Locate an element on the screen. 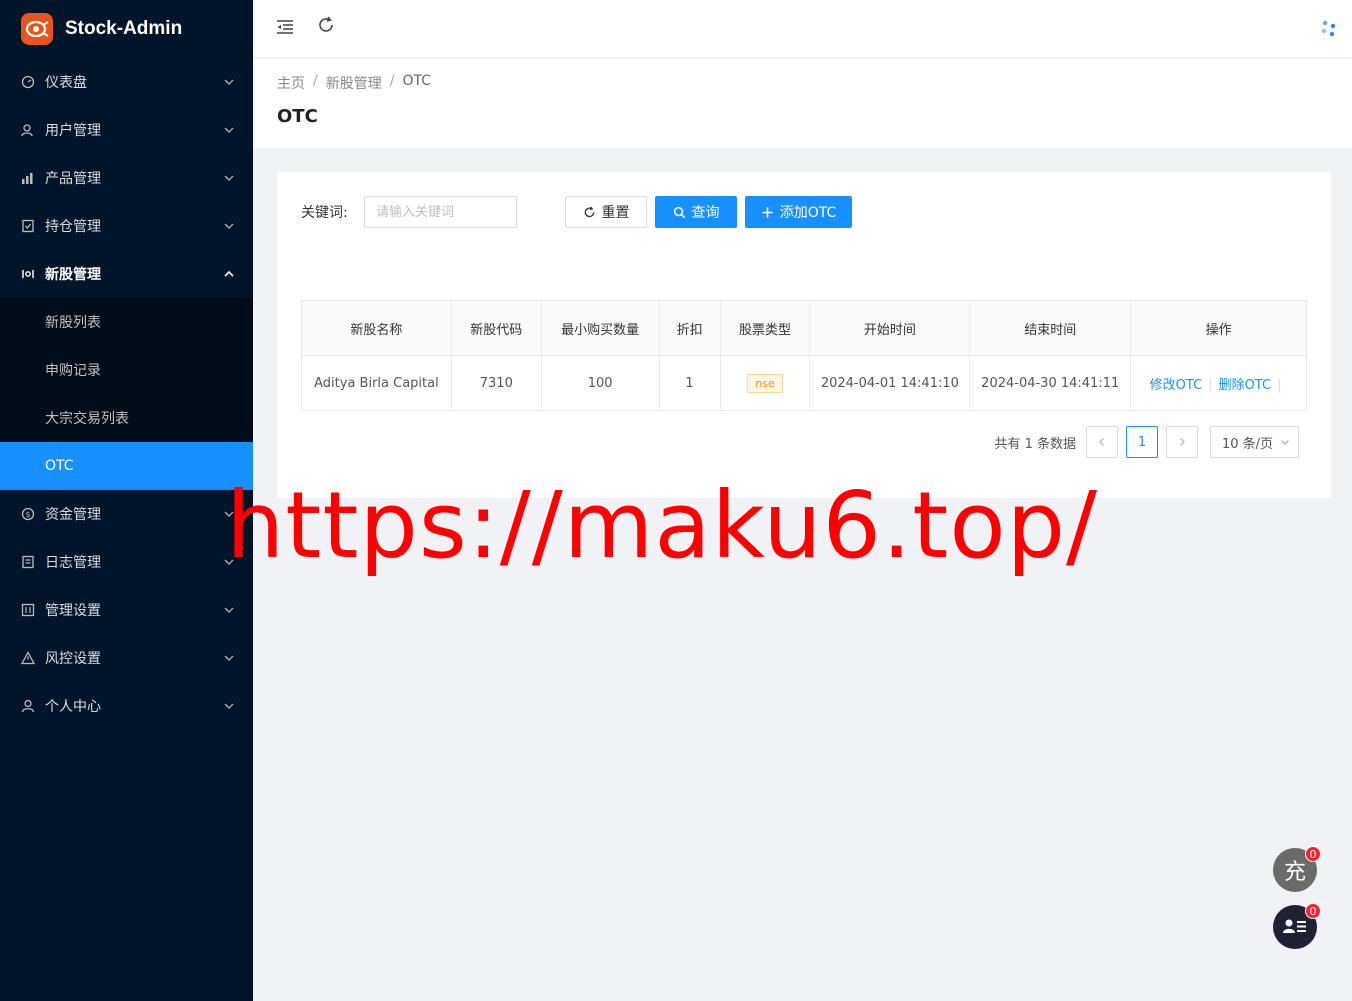 The width and height of the screenshot is (1352, 1001). col-header-code: 新股代码 is located at coordinates (496, 328).